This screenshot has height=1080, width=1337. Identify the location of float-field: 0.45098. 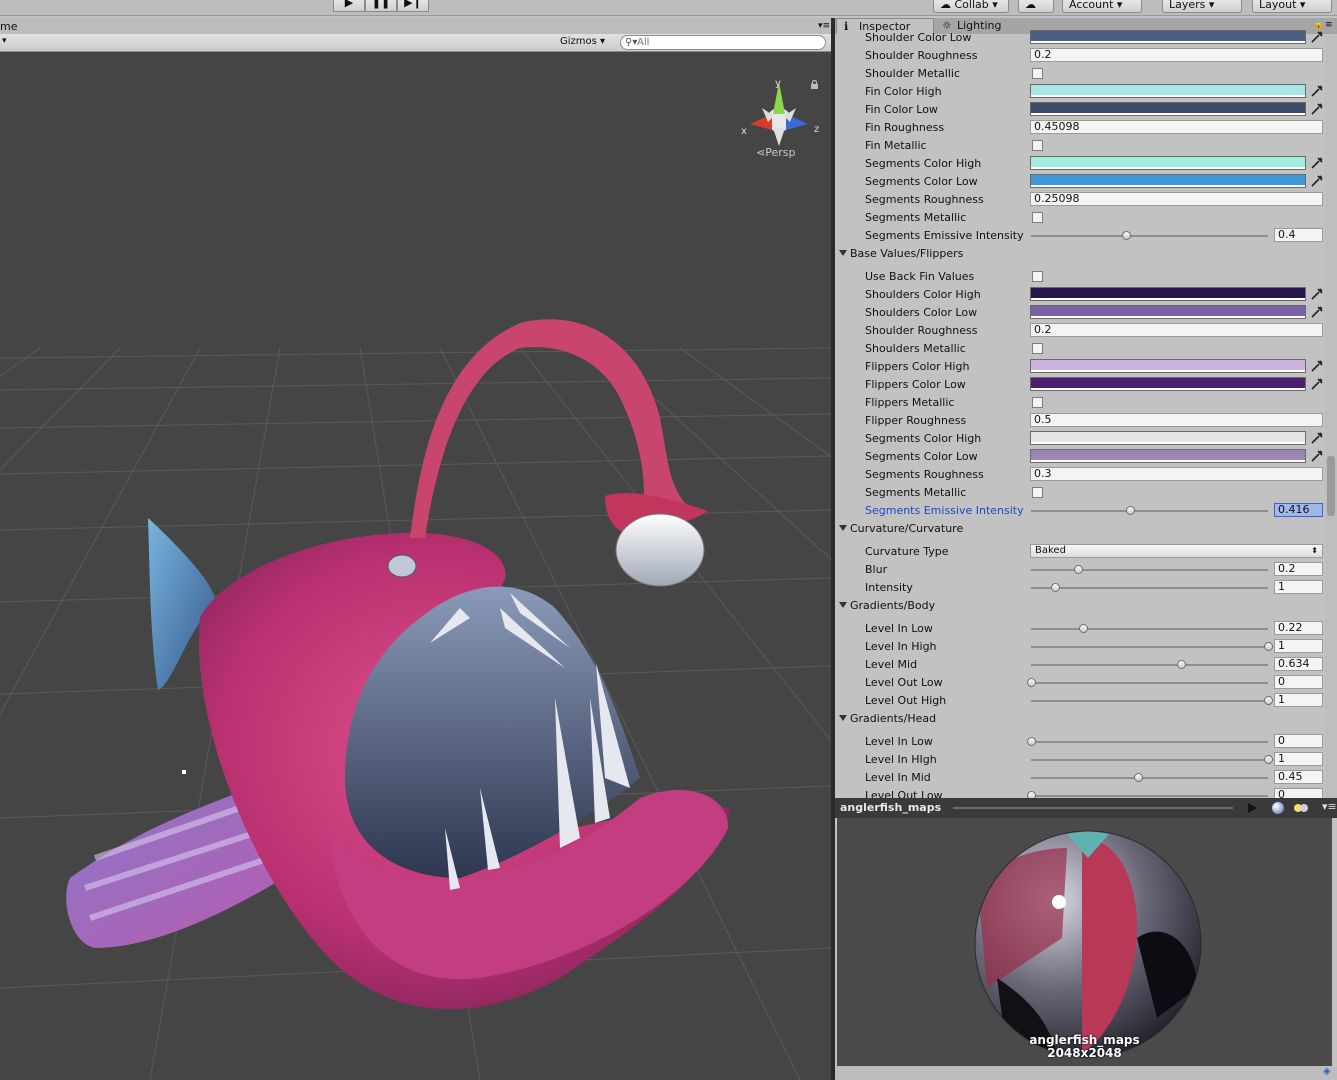
(1176, 127).